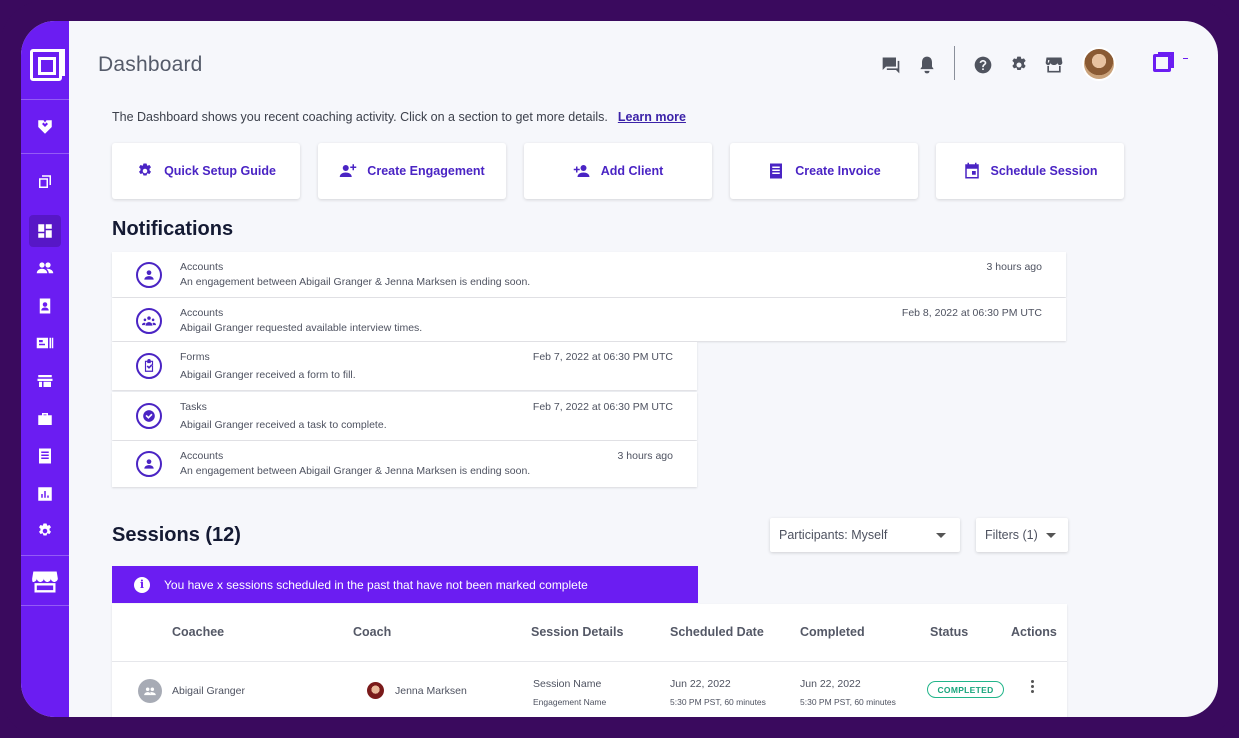 The height and width of the screenshot is (738, 1239). Describe the element at coordinates (833, 535) in the screenshot. I see `participants-select-value: Participants: Myself` at that location.